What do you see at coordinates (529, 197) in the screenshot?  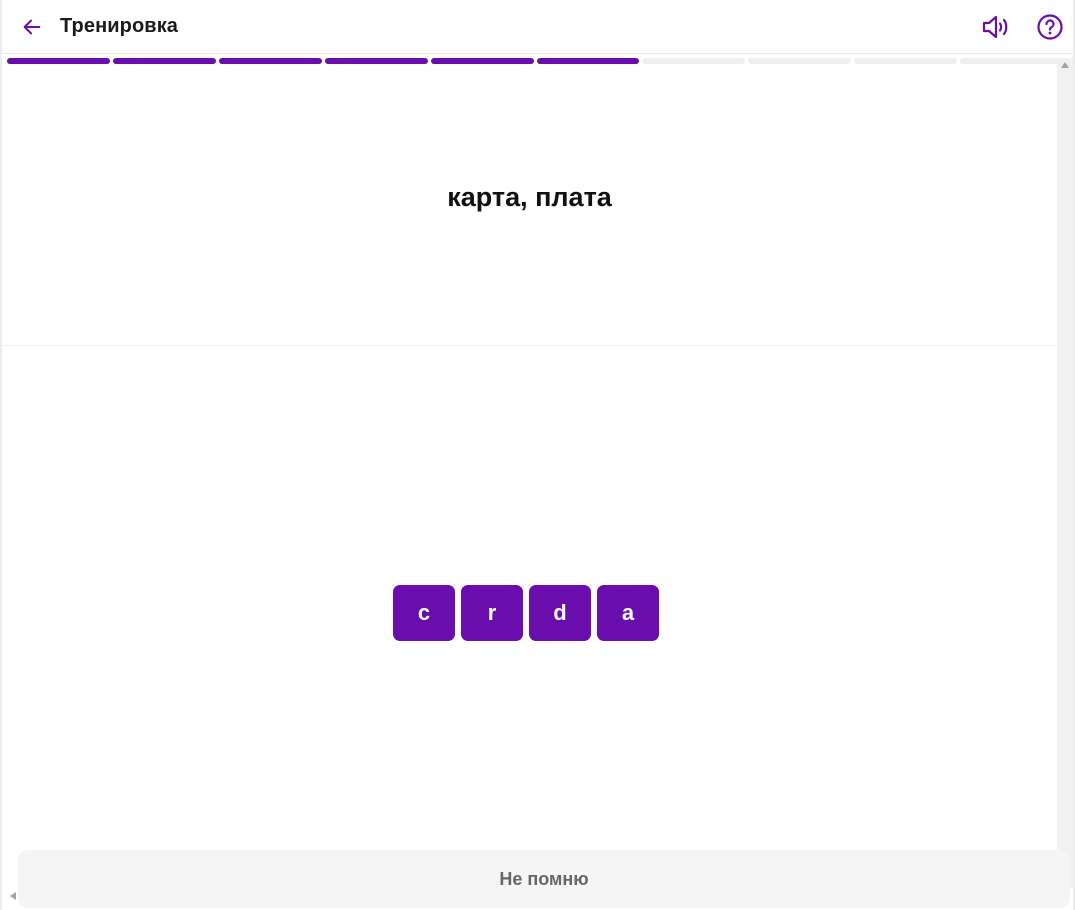 I see `question-text: карта, плата` at bounding box center [529, 197].